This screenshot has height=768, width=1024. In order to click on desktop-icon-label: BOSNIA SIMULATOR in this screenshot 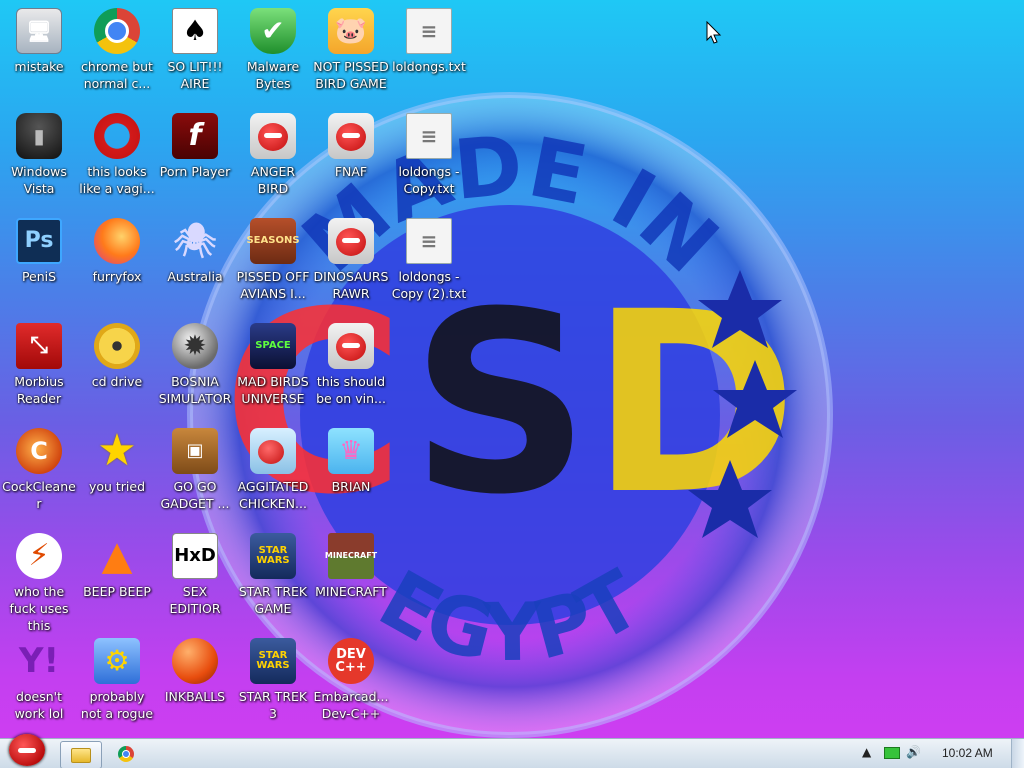, I will do `click(195, 390)`.